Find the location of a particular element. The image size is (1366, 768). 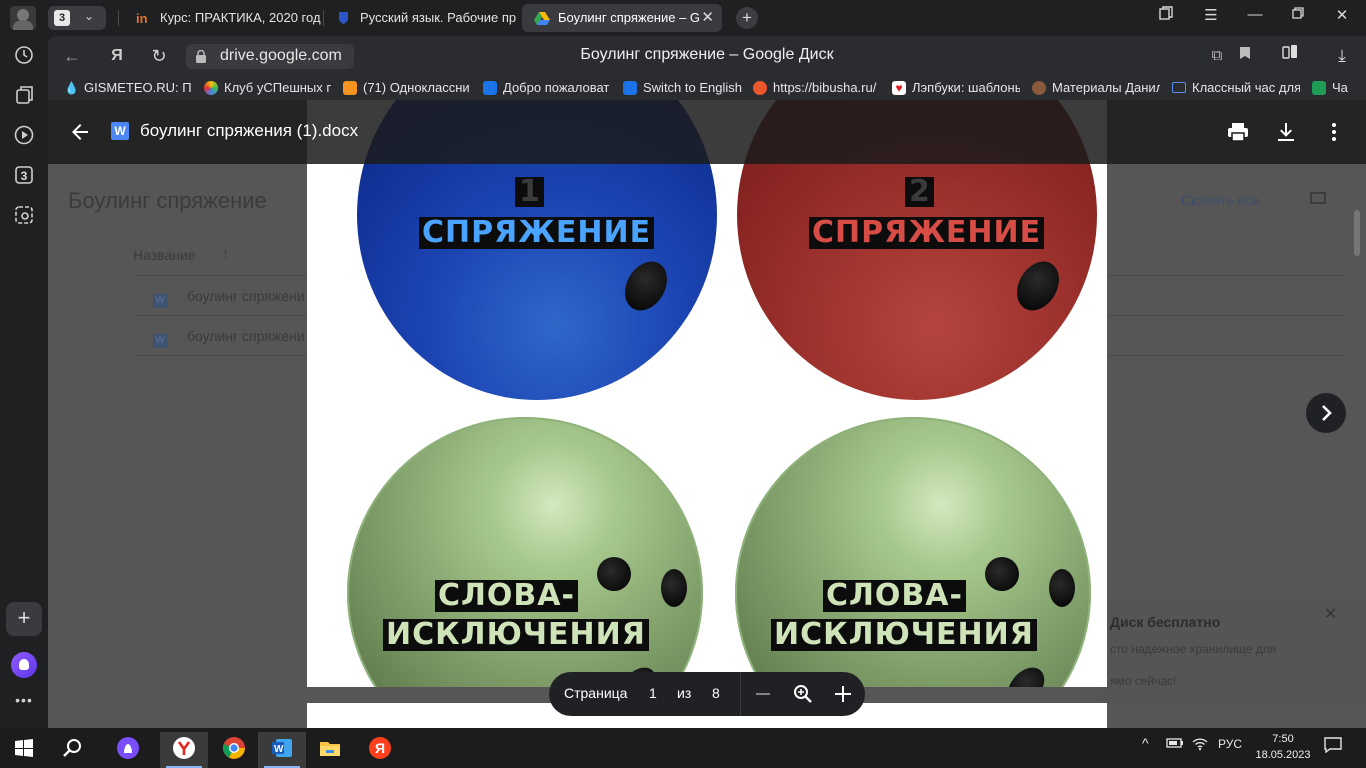

wifi-icon is located at coordinates (1200, 745).